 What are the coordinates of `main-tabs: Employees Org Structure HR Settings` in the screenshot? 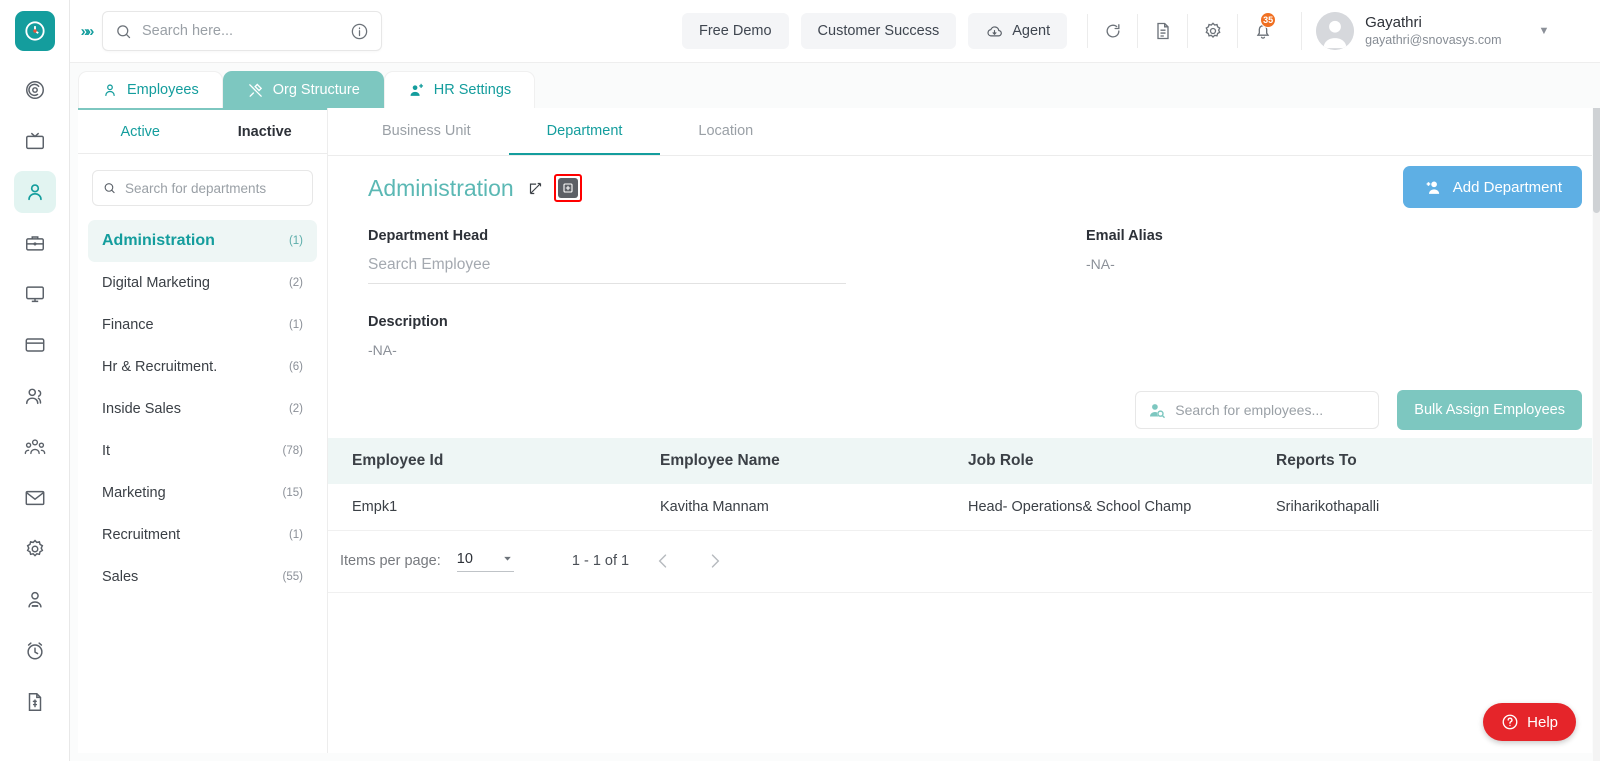 It's located at (307, 89).